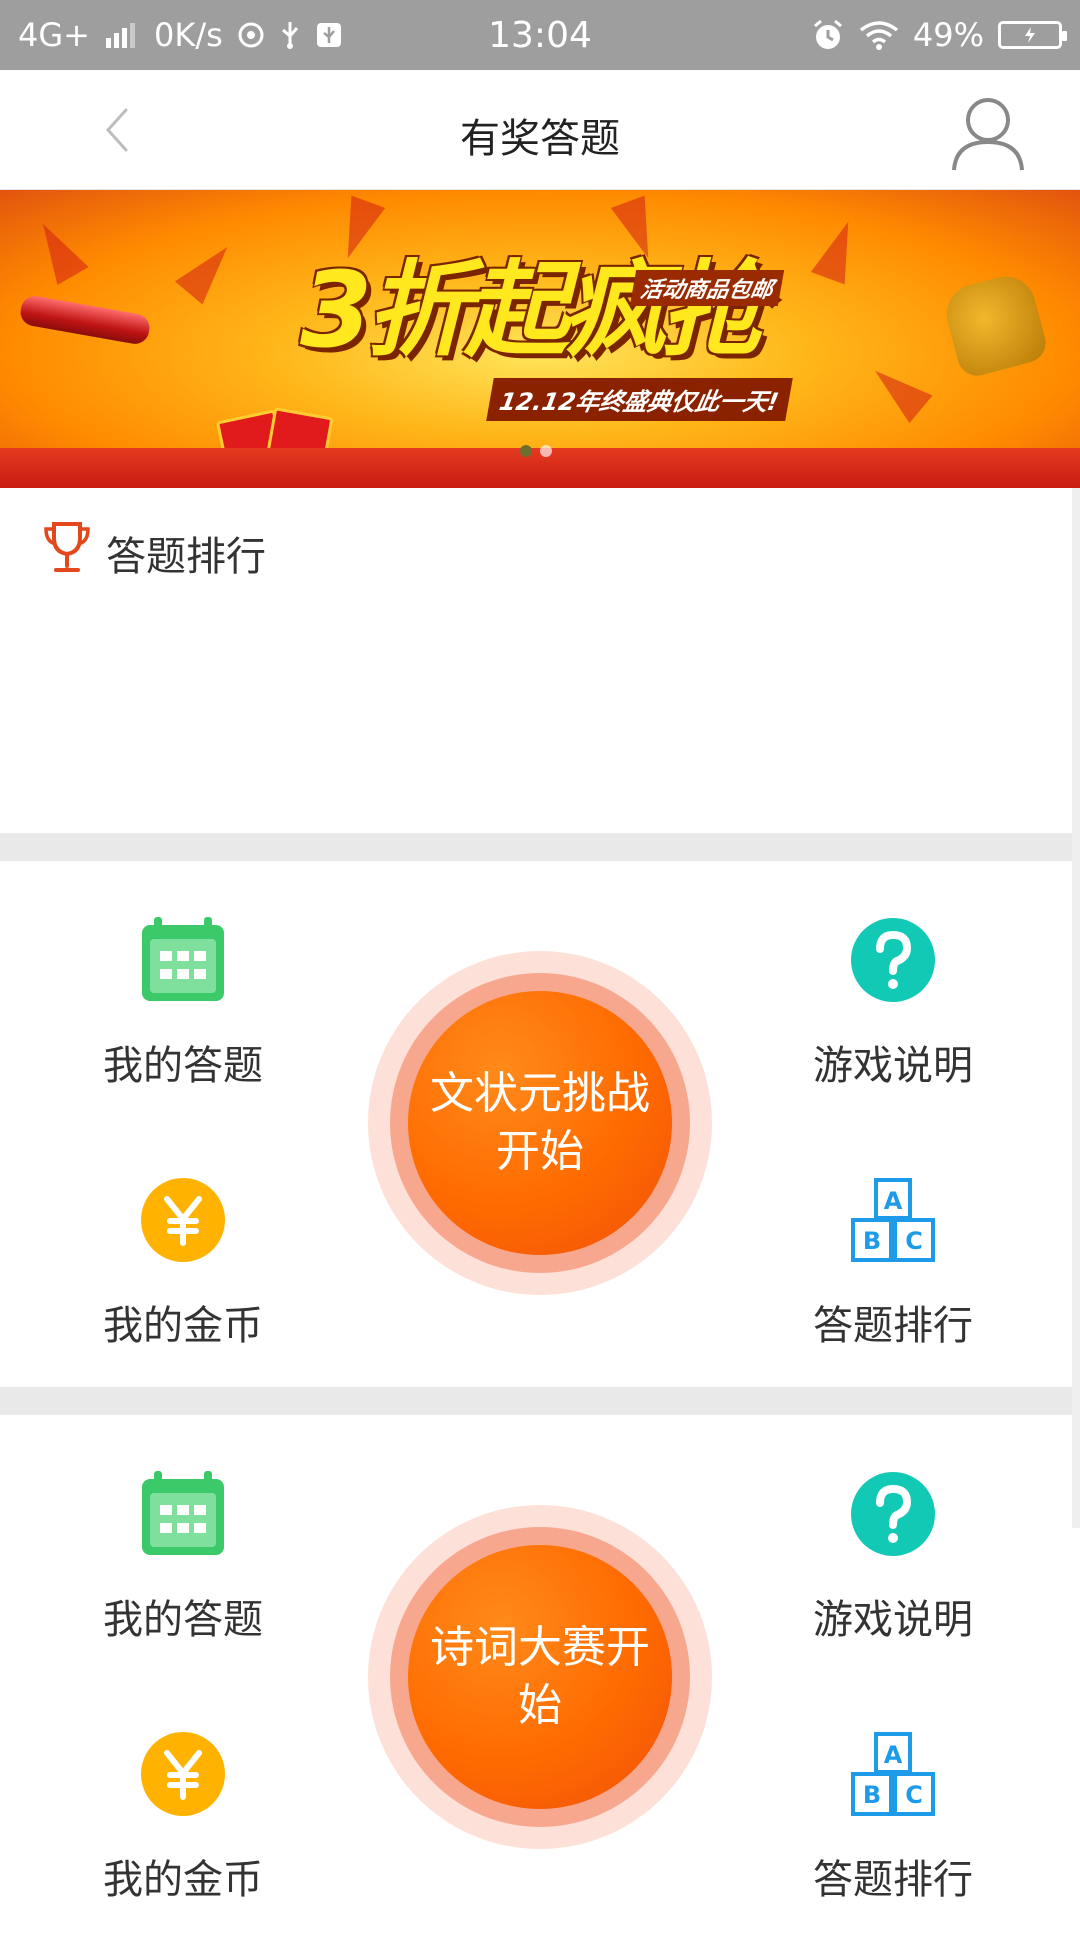 This screenshot has height=1941, width=1080. What do you see at coordinates (995, 325) in the screenshot?
I see `banner-backpack-image` at bounding box center [995, 325].